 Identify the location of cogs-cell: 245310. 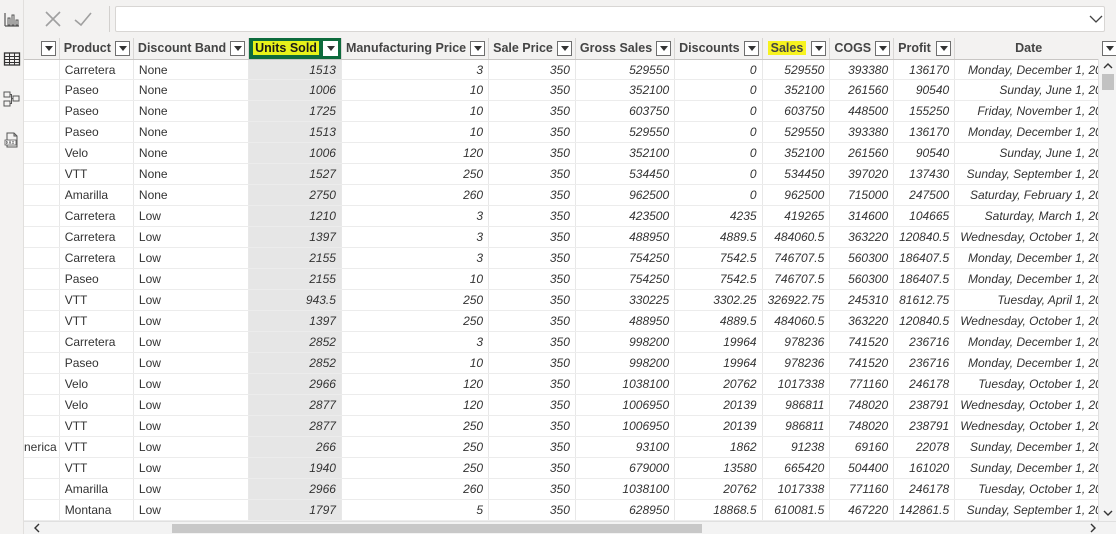
(862, 300).